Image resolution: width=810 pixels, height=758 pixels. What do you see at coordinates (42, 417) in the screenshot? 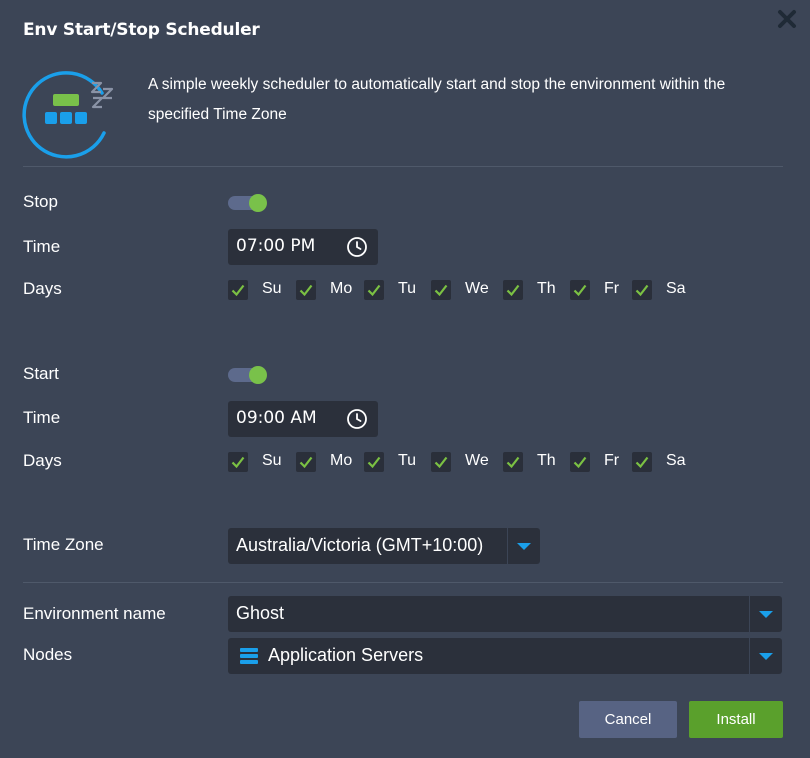
I see `start-time-label: Time` at bounding box center [42, 417].